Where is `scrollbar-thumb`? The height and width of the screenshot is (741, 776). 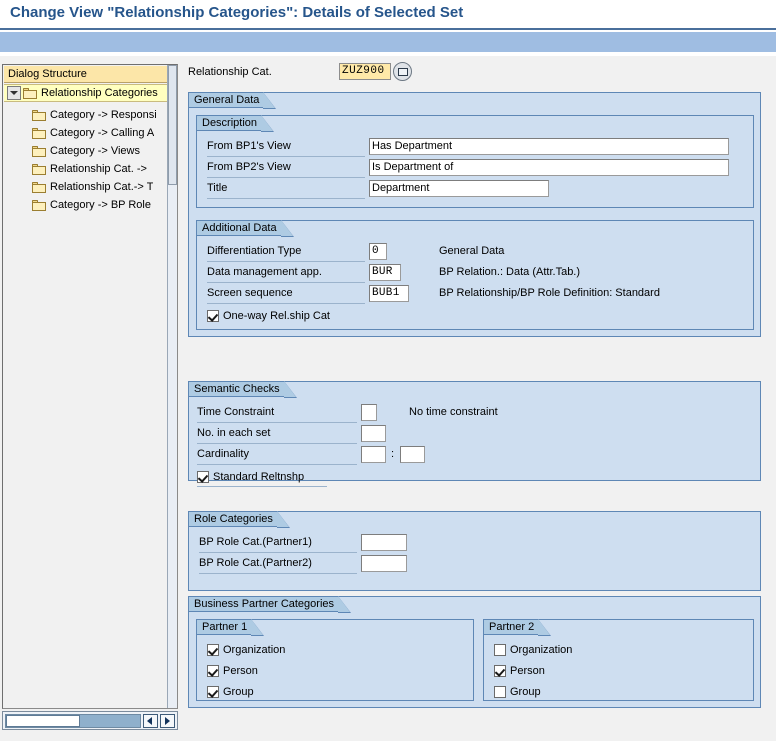
scrollbar-thumb is located at coordinates (43, 721).